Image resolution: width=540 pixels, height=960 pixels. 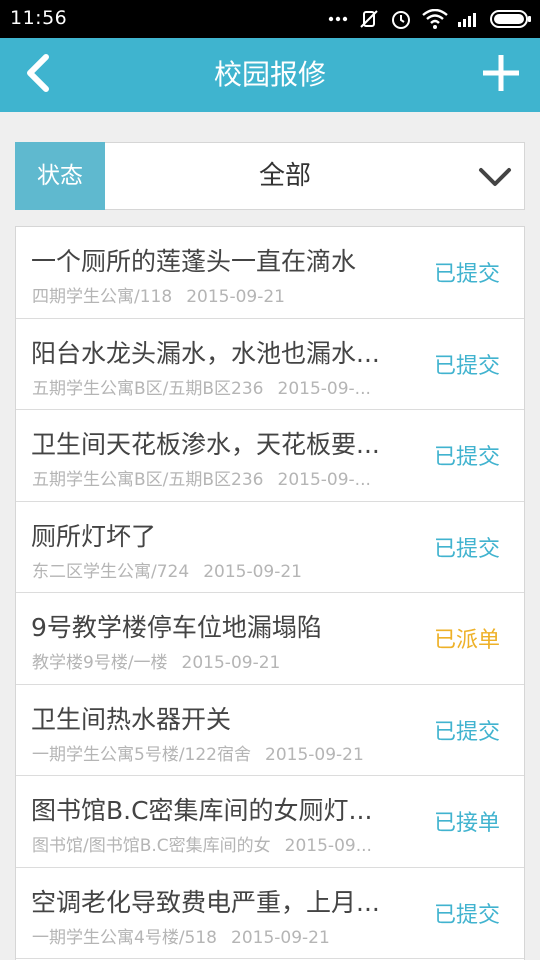 I want to click on plus-icon, so click(x=501, y=75).